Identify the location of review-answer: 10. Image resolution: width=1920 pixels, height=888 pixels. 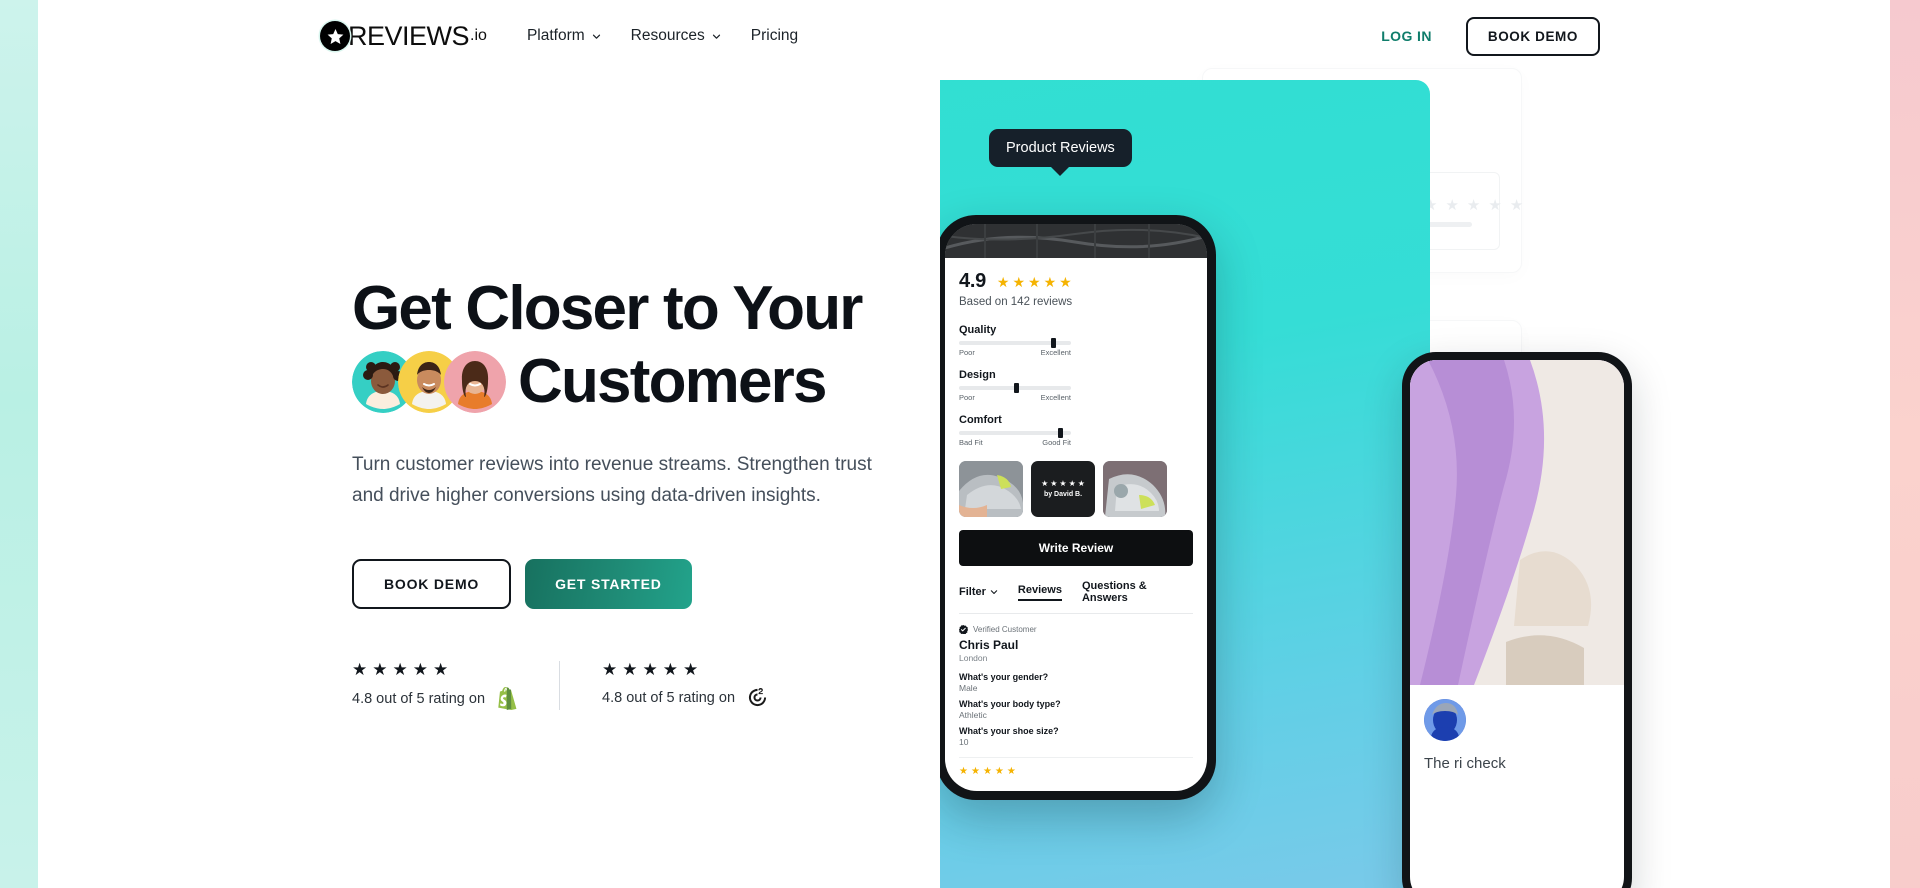
(964, 742).